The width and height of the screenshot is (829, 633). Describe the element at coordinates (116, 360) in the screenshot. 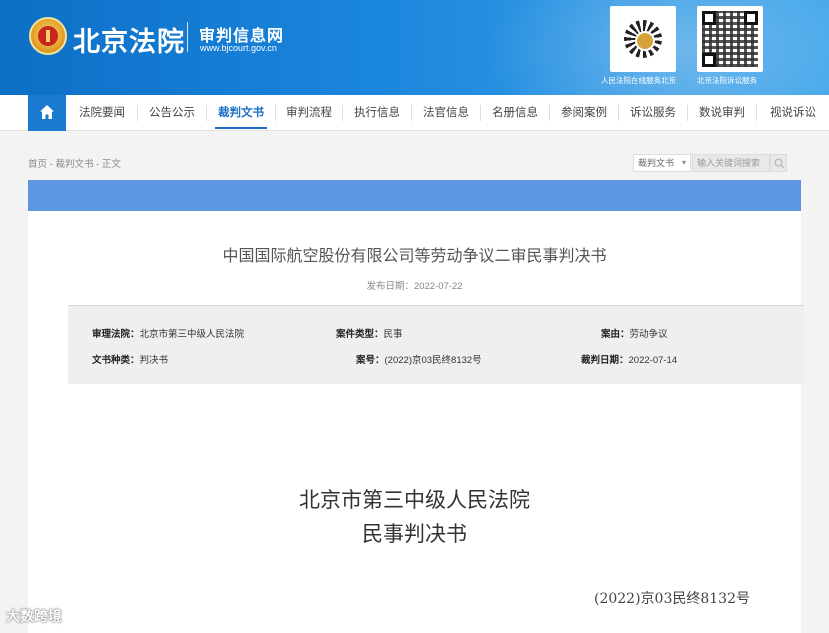

I see `doc-type-label: 文书种类：` at that location.